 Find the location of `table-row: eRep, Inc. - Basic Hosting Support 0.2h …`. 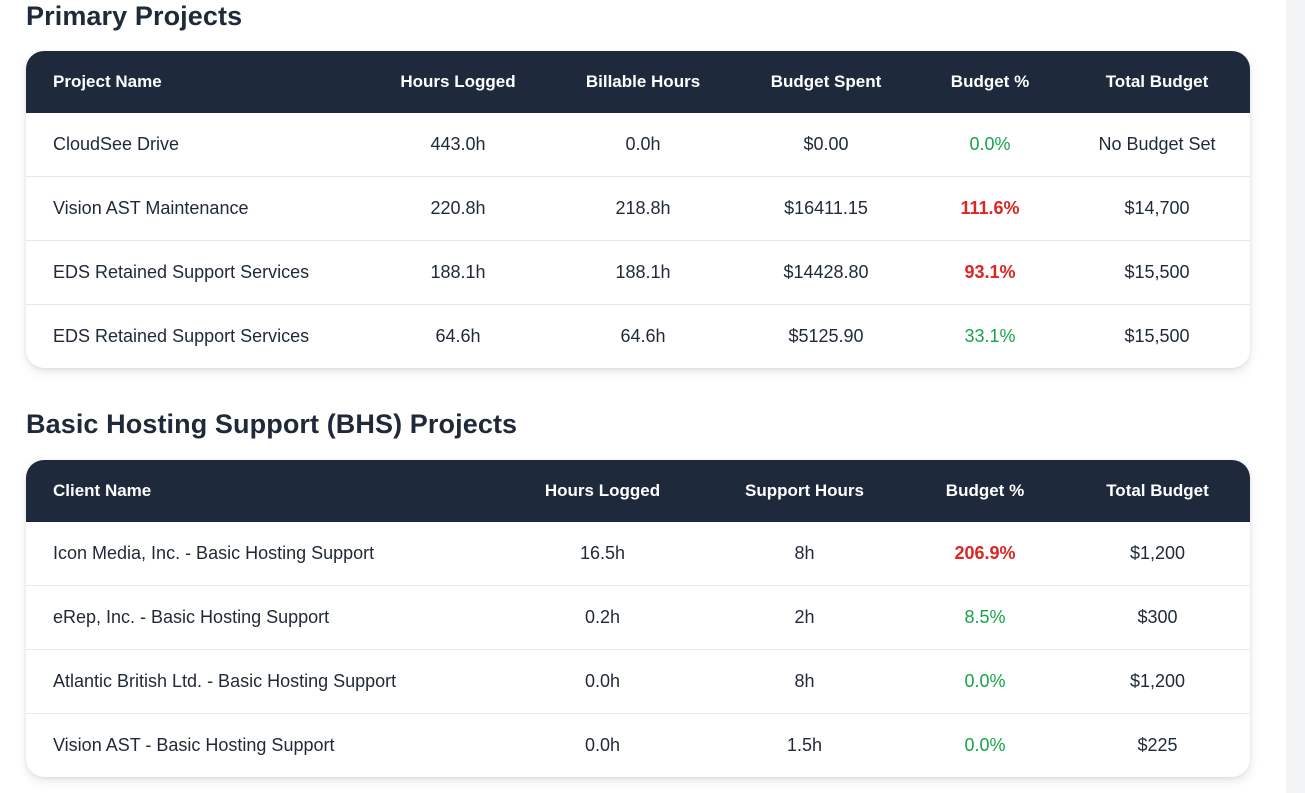

table-row: eRep, Inc. - Basic Hosting Support 0.2h … is located at coordinates (638, 617).